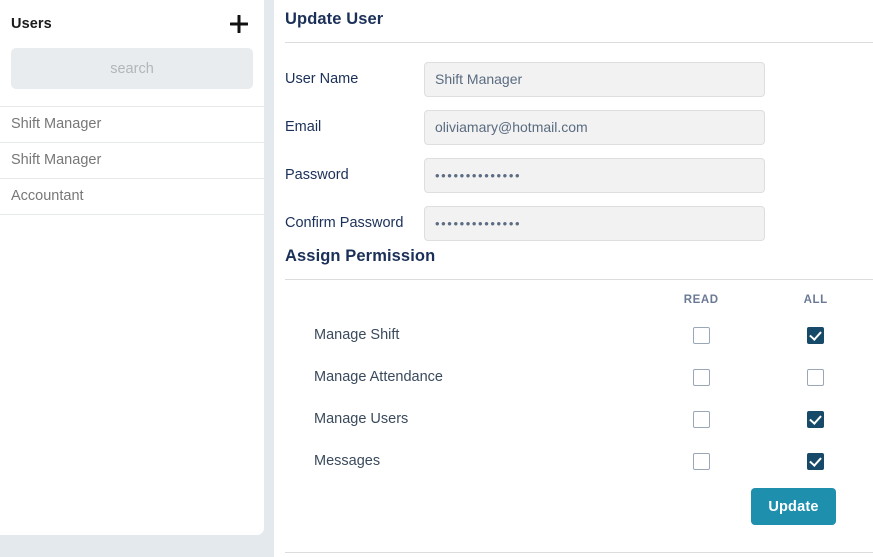 The width and height of the screenshot is (873, 557). Describe the element at coordinates (31, 24) in the screenshot. I see `page-title: Users` at that location.